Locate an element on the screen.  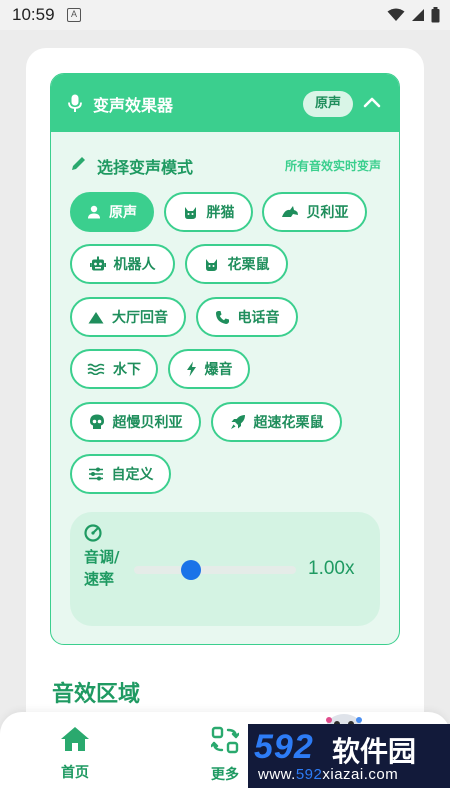
status-bar: 10:59 A is located at coordinates (225, 15).